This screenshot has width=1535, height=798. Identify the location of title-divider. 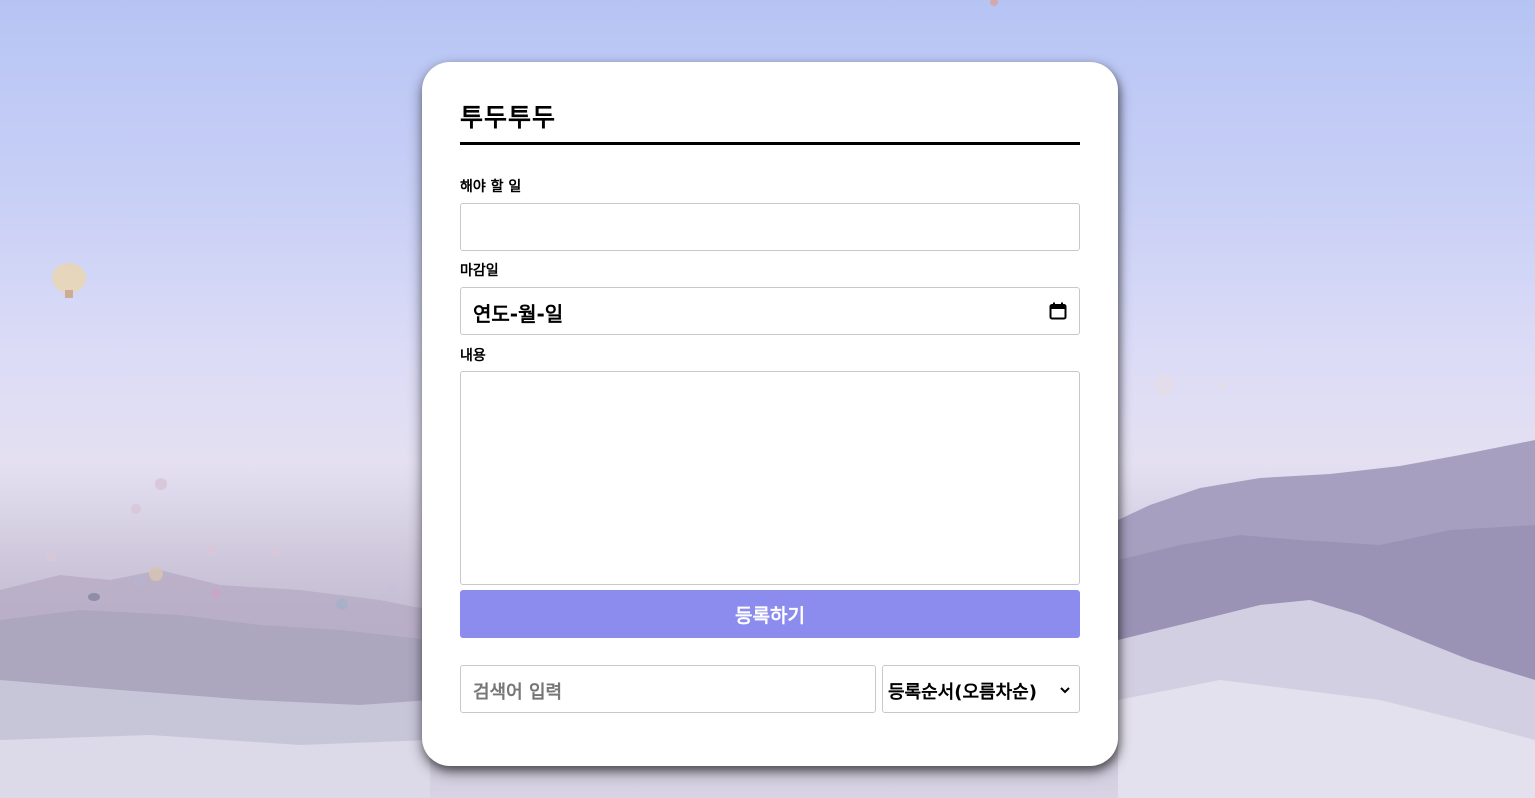
(770, 143).